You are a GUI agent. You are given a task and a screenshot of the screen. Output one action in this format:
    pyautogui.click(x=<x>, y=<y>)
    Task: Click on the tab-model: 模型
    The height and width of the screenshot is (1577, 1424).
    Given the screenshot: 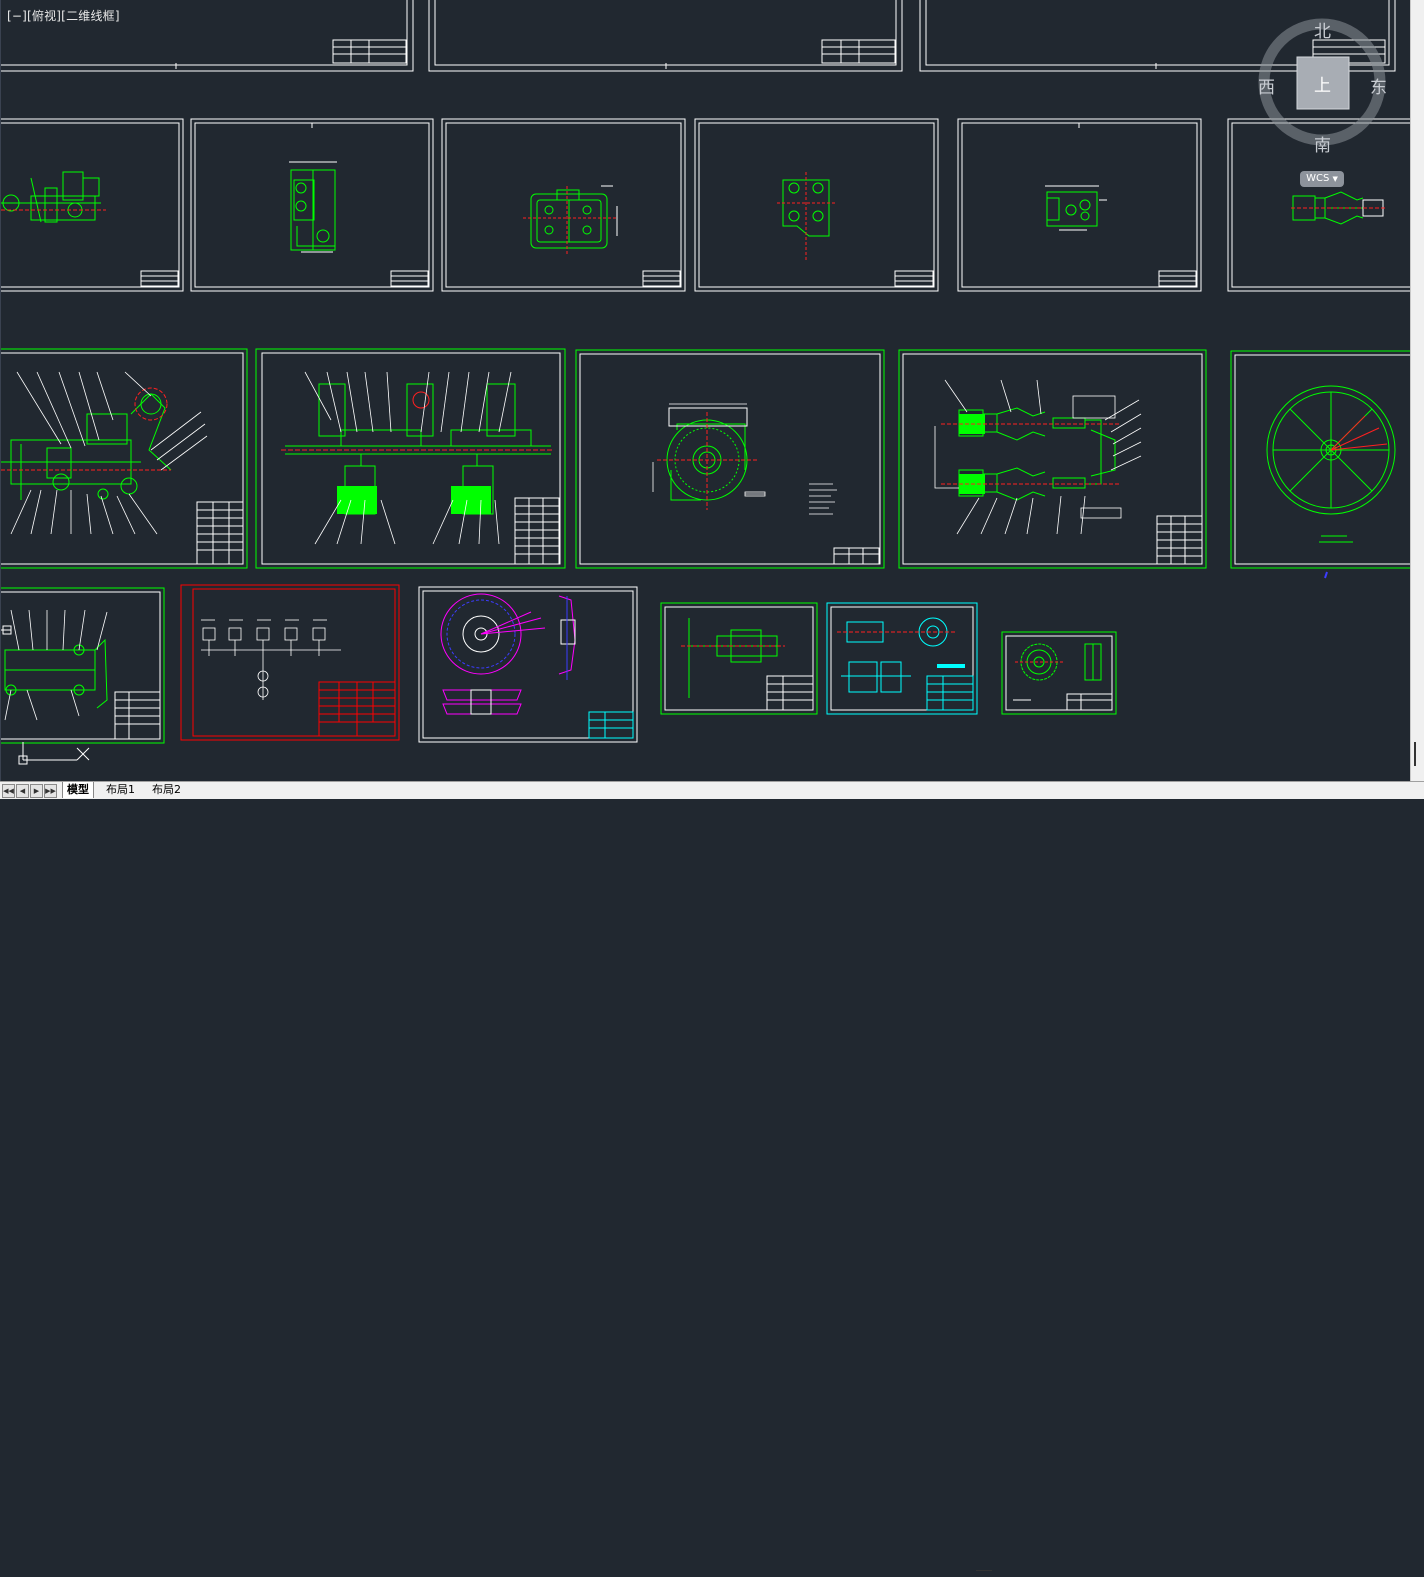 What is the action you would take?
    pyautogui.click(x=78, y=790)
    